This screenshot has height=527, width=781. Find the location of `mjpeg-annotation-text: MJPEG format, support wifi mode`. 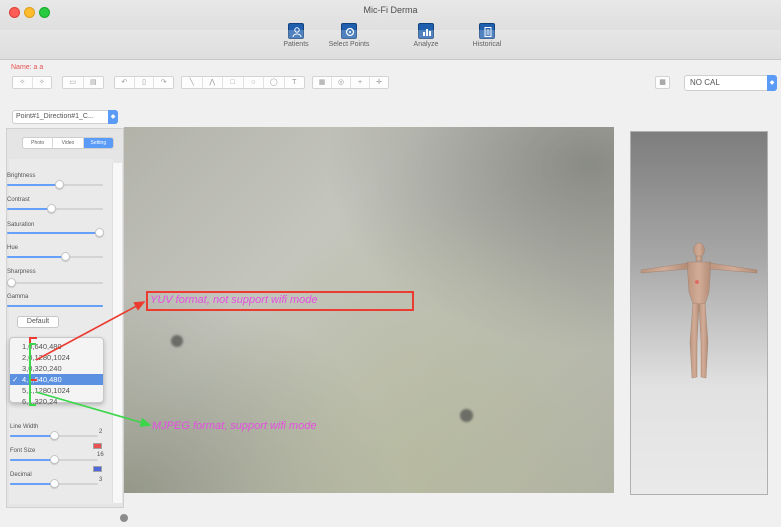

mjpeg-annotation-text: MJPEG format, support wifi mode is located at coordinates (234, 426).